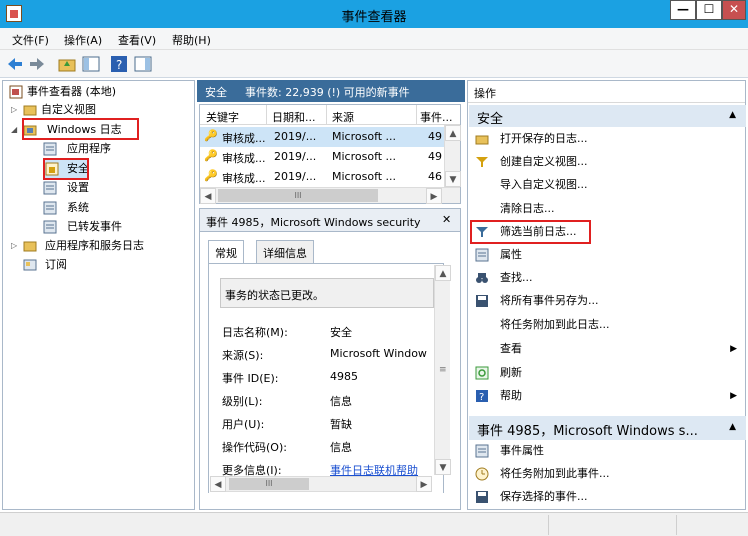  Describe the element at coordinates (548, 525) in the screenshot. I see `status-divider` at that location.